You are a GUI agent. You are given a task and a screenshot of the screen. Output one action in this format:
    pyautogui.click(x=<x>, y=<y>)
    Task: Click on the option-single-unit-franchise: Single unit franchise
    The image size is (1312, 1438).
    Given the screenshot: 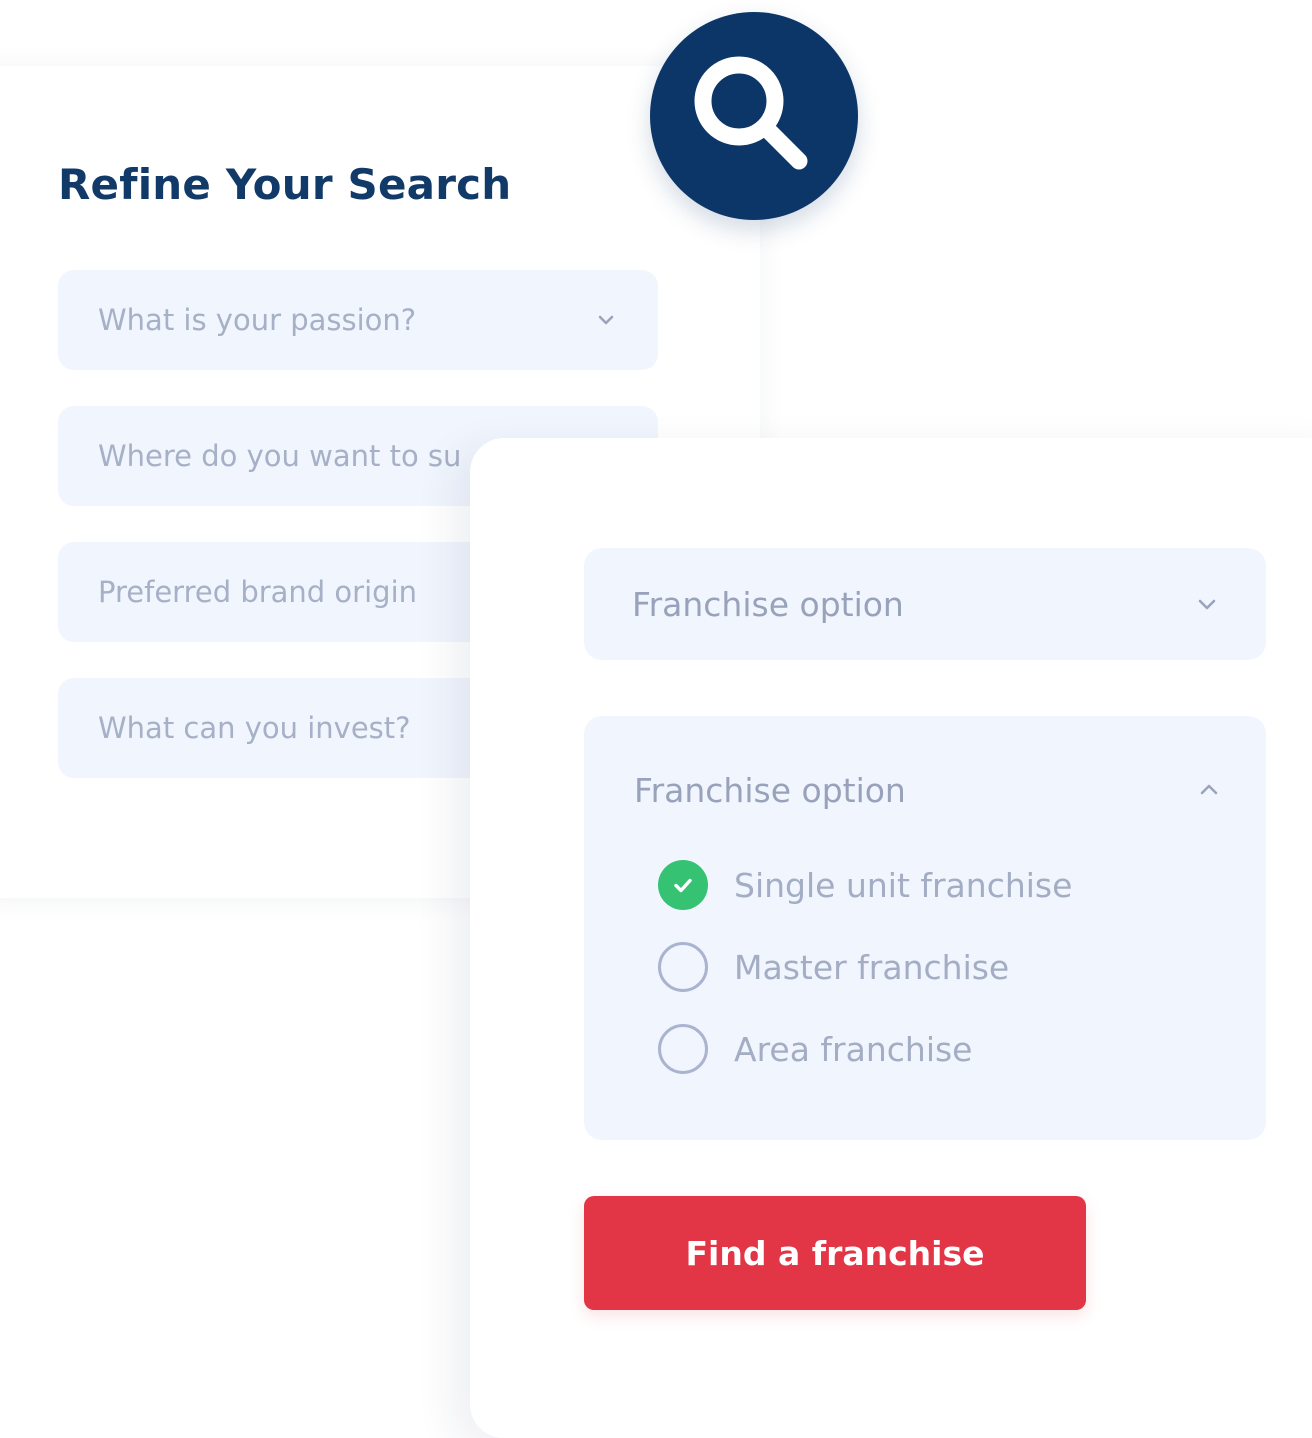 What is the action you would take?
    pyautogui.click(x=865, y=885)
    